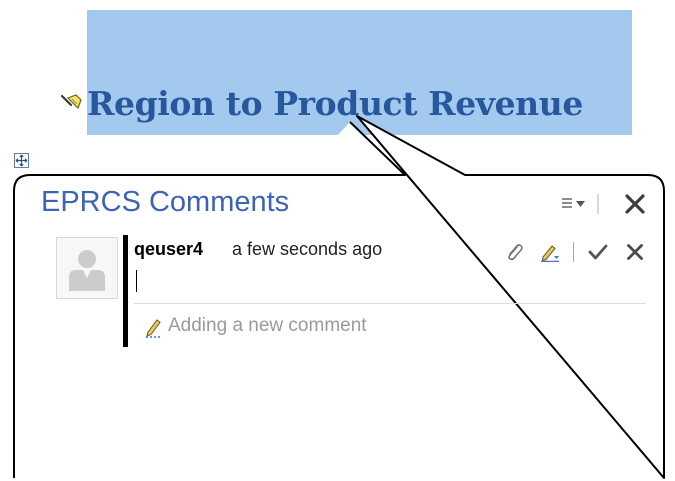 The width and height of the screenshot is (675, 481). Describe the element at coordinates (582, 204) in the screenshot. I see `menu-dropdown-icon` at that location.